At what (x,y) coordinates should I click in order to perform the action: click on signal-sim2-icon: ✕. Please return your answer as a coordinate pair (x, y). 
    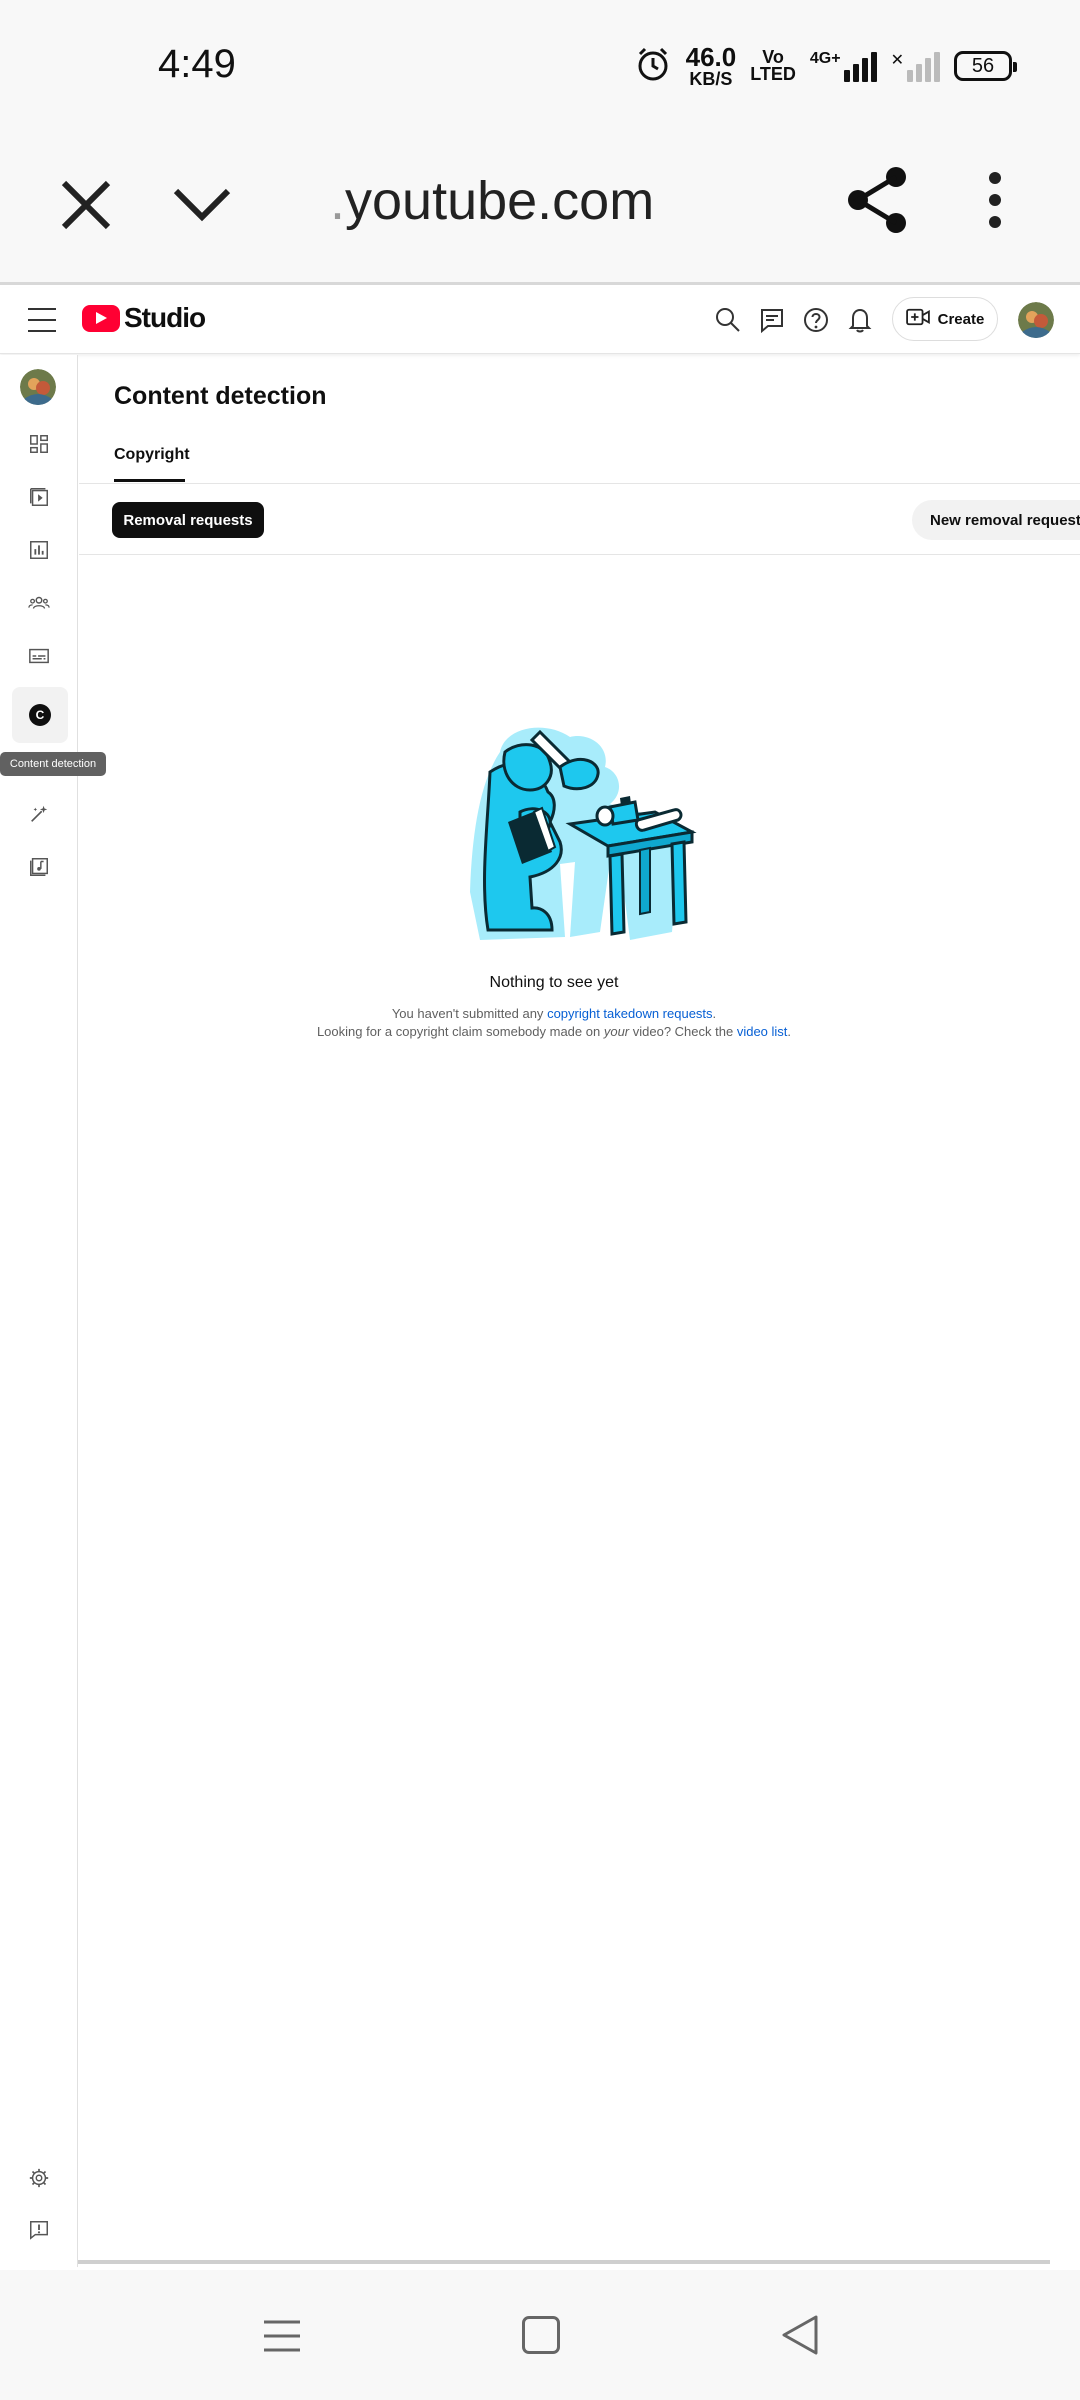
    Looking at the image, I should click on (915, 66).